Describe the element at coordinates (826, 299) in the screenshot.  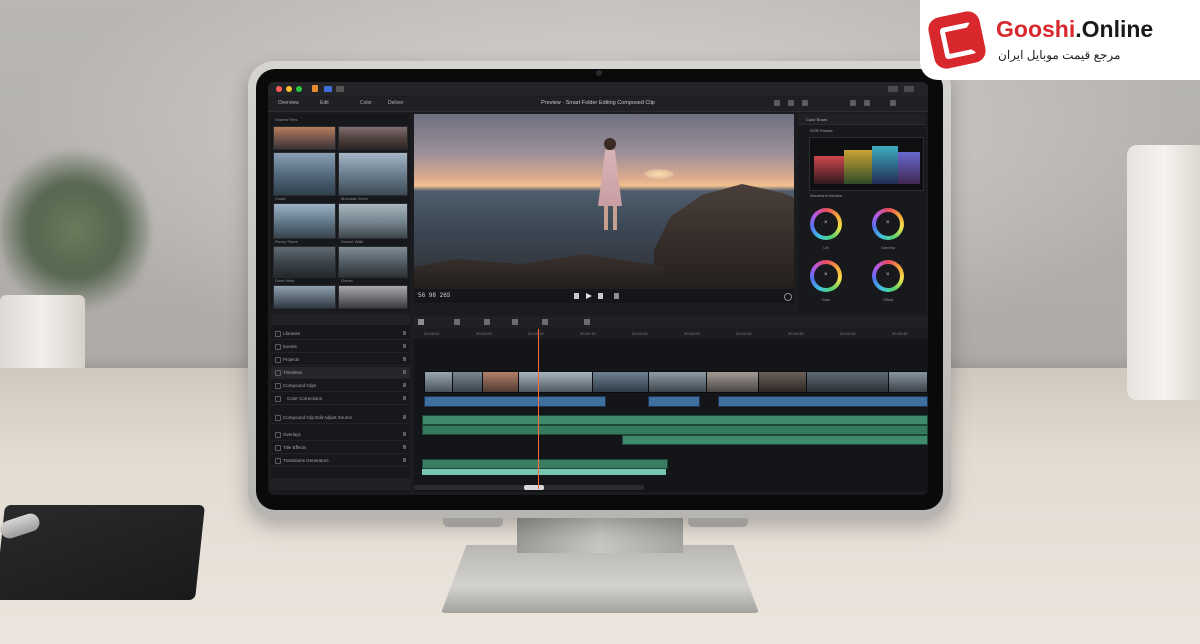
I see `wheel-label: Gain` at that location.